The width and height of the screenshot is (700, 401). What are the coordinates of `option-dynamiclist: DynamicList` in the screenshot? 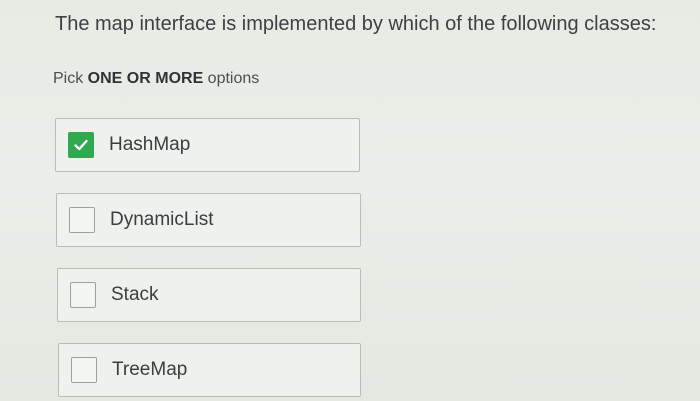 It's located at (208, 220).